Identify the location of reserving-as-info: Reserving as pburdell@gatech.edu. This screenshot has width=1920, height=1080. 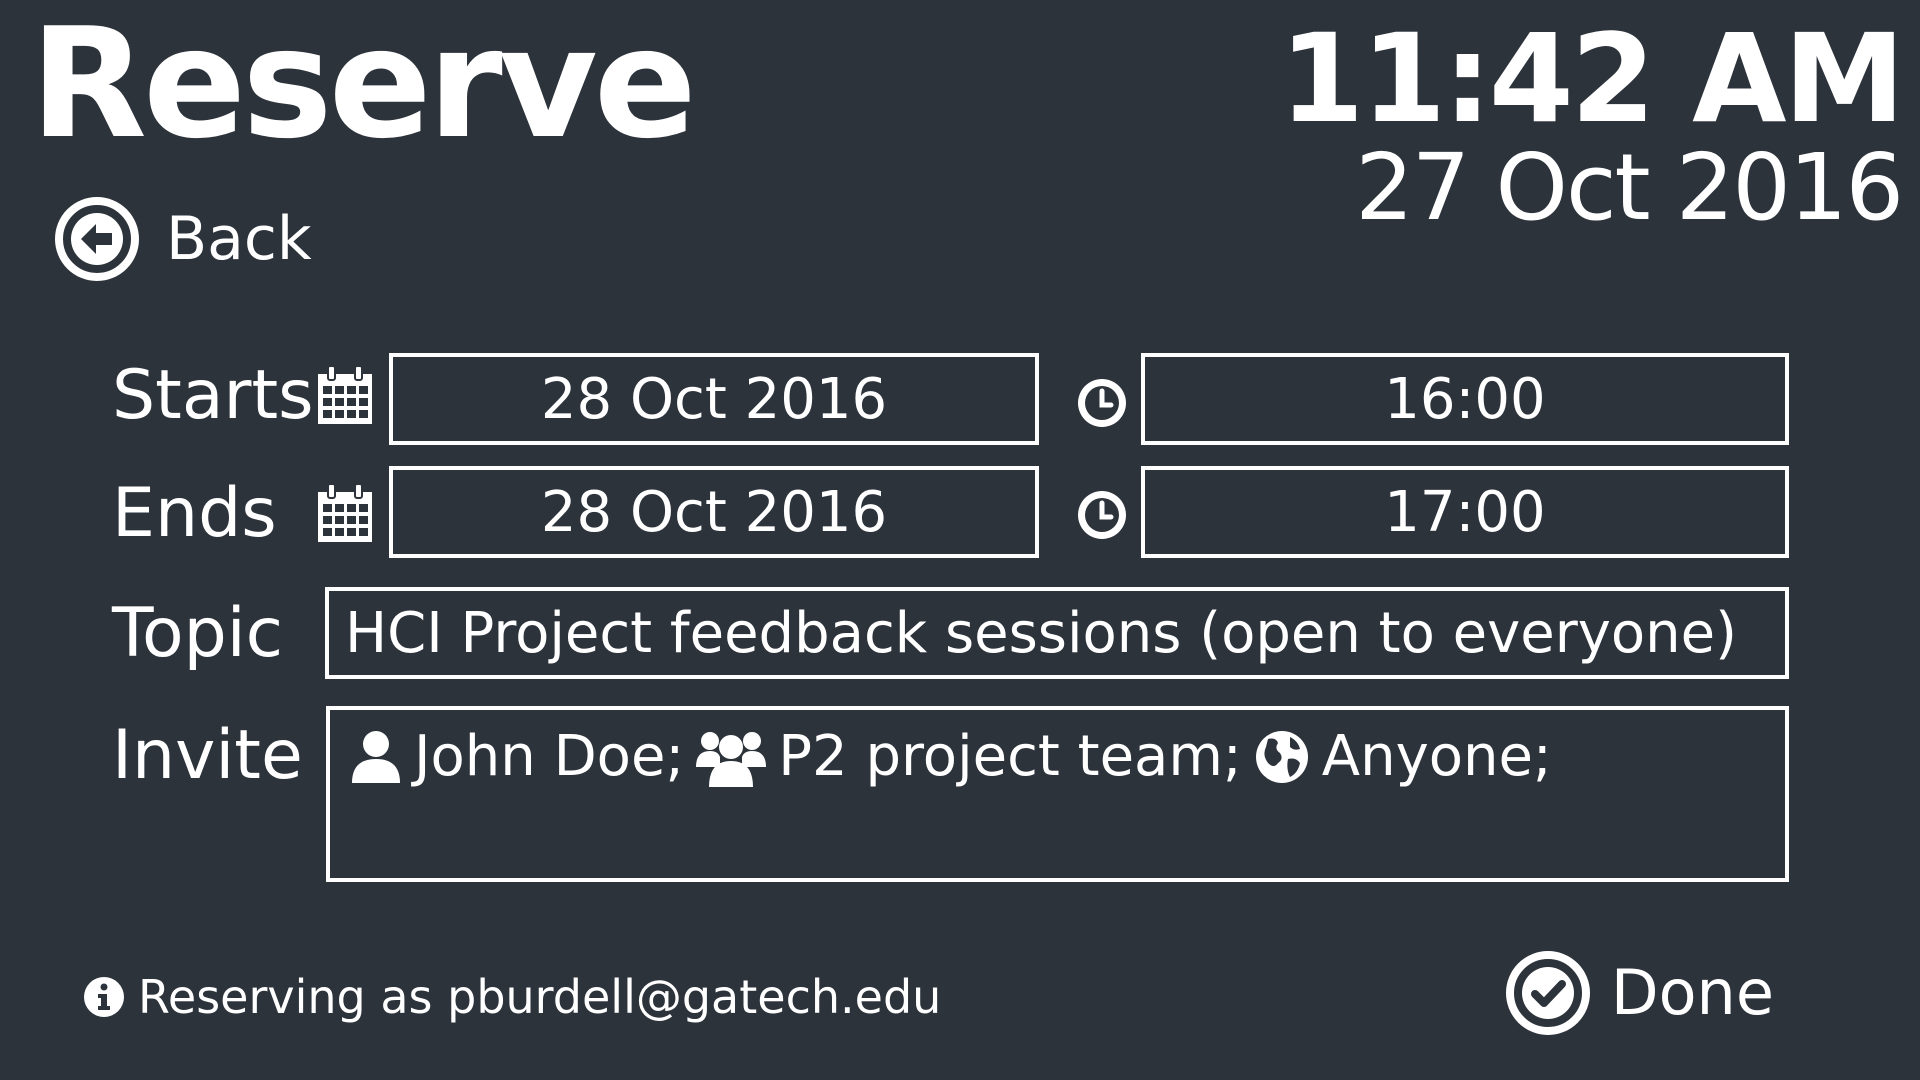
(511, 997).